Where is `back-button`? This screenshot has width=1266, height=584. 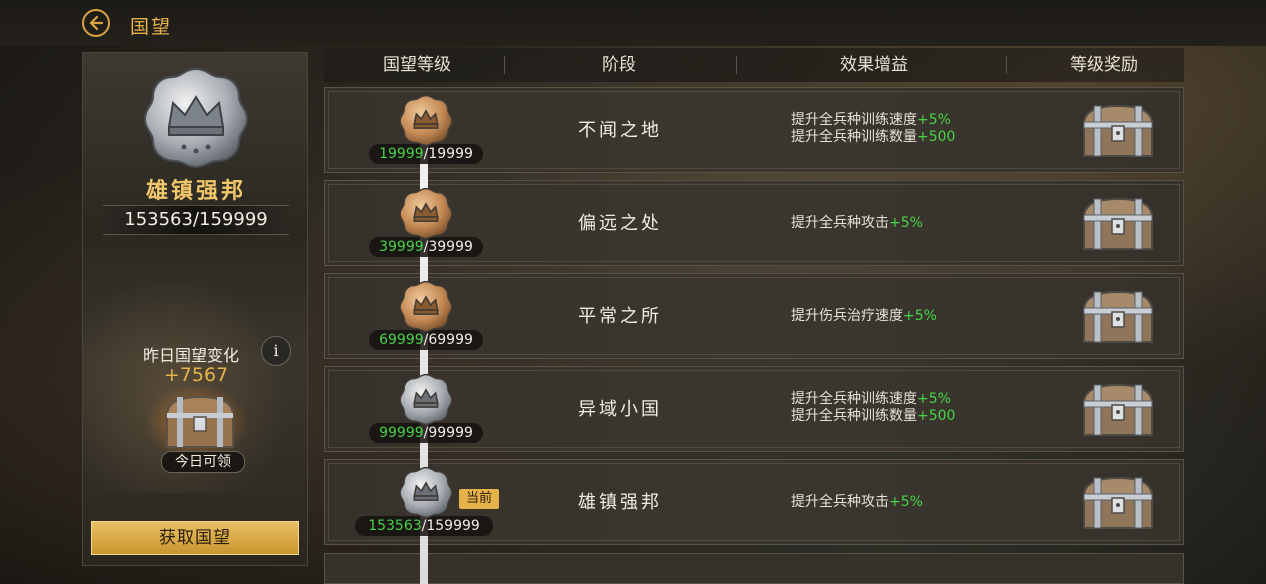 back-button is located at coordinates (96, 23).